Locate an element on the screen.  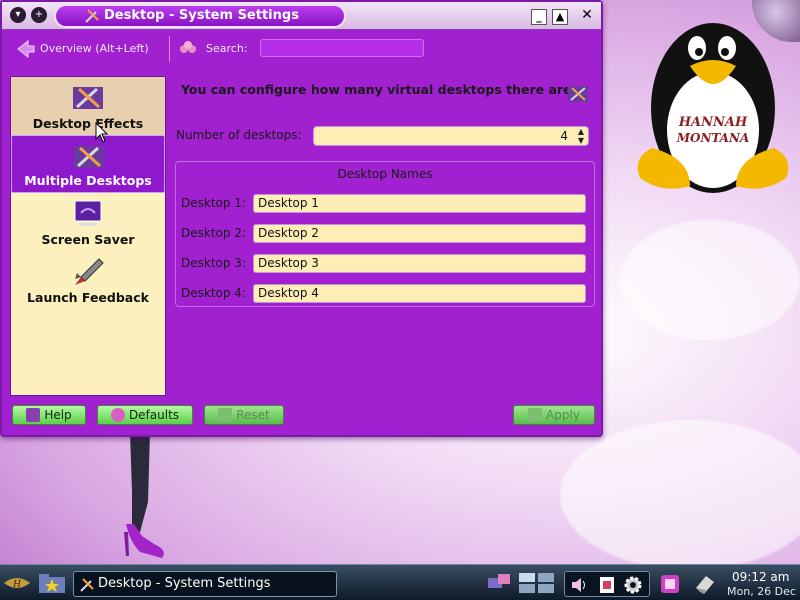
svg-text: MONTANA is located at coordinates (713, 138).